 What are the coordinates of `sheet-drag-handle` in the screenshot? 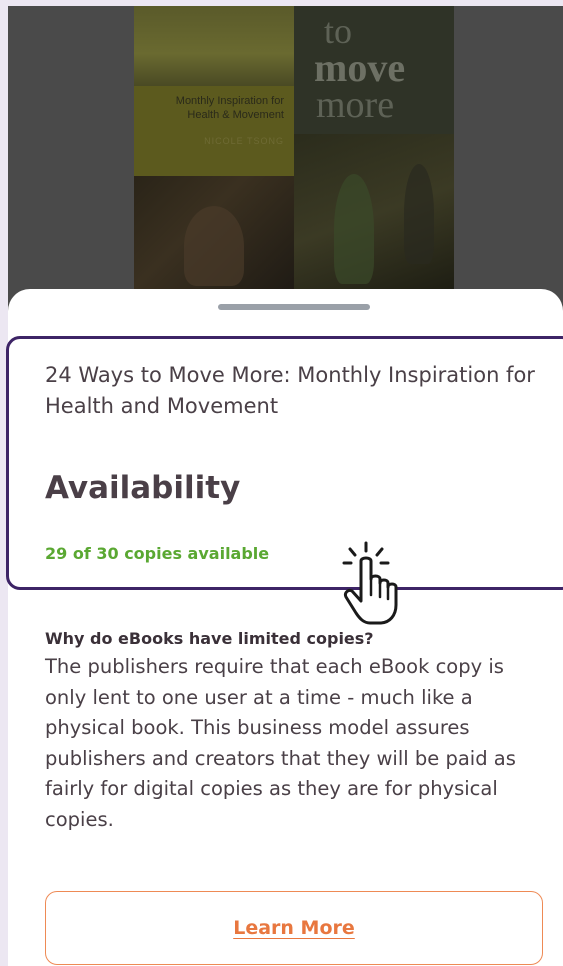 It's located at (294, 307).